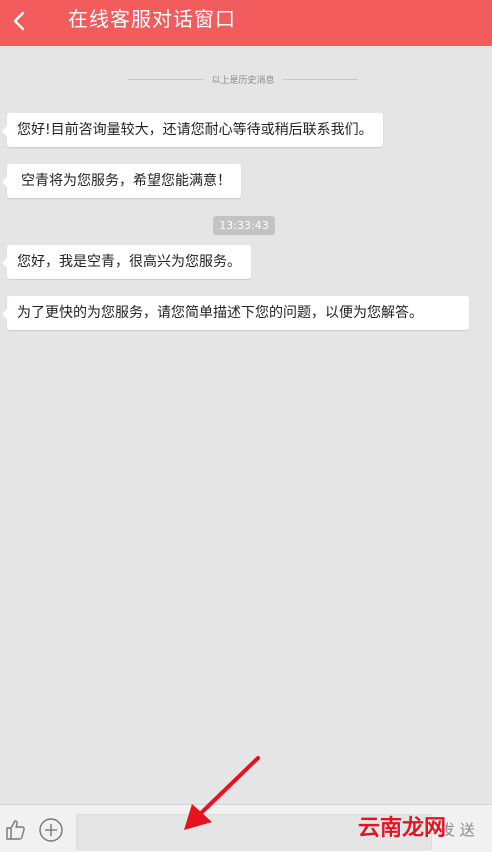  What do you see at coordinates (246, 23) in the screenshot?
I see `header-bar: 在线客服对话窗口` at bounding box center [246, 23].